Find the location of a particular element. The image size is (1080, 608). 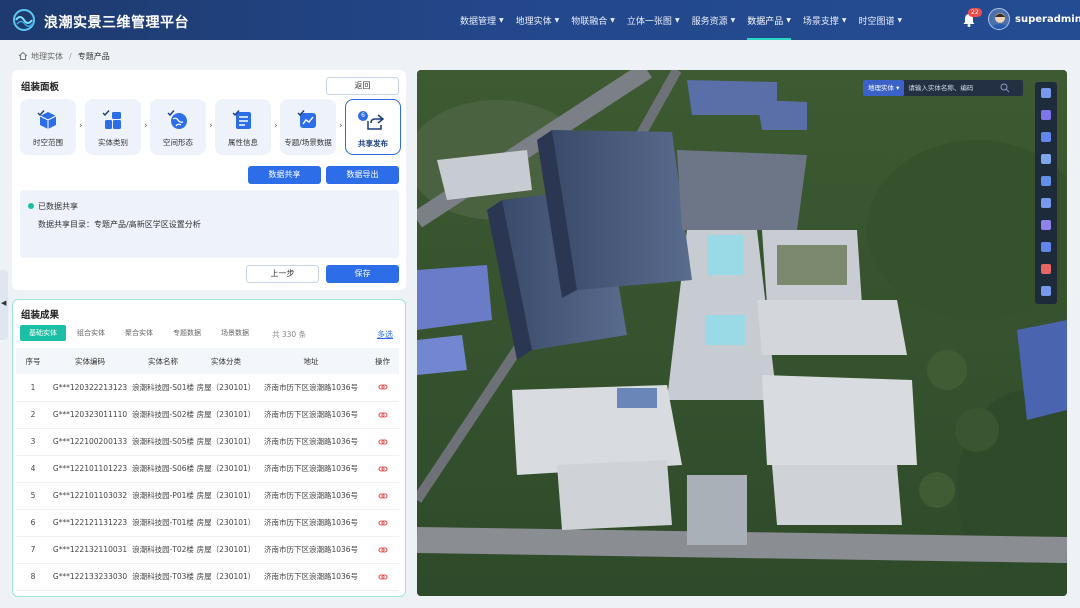

chevron-right-icon: › is located at coordinates (276, 126).